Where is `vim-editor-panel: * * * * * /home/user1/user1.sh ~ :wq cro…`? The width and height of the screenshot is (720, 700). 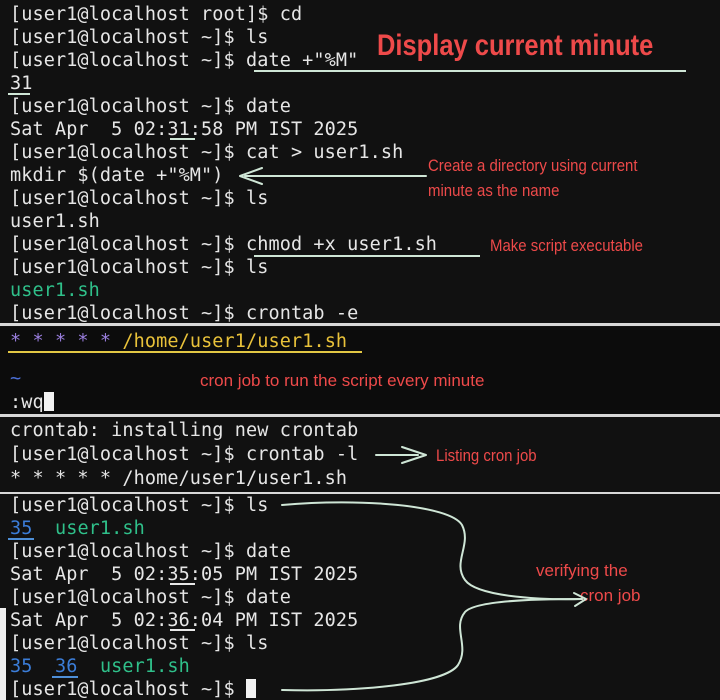
vim-editor-panel: * * * * * /home/user1/user1.sh ~ :wq cro… is located at coordinates (360, 370).